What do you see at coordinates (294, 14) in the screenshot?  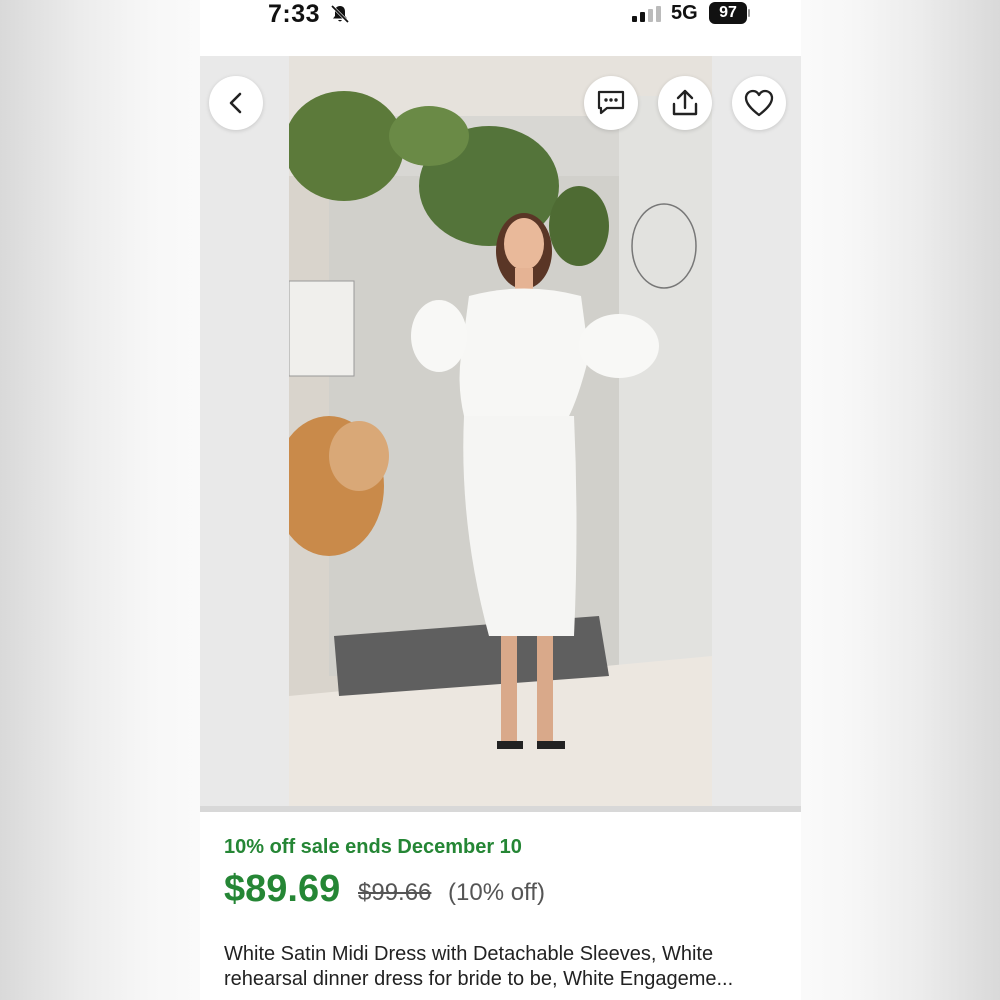 I see `status-time: 7:33` at bounding box center [294, 14].